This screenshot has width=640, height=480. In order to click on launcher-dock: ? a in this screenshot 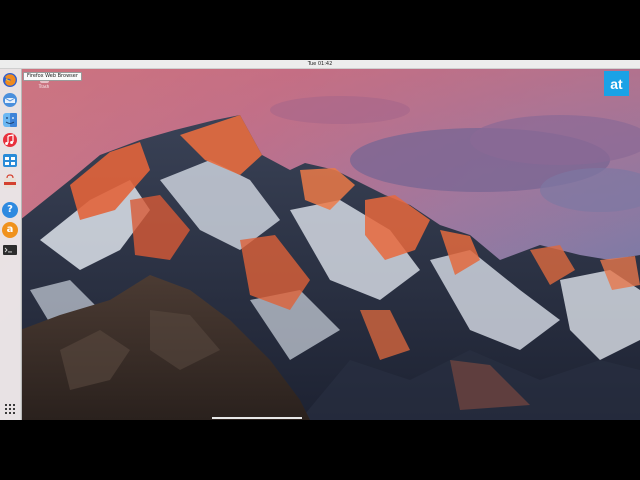, I will do `click(11, 244)`.